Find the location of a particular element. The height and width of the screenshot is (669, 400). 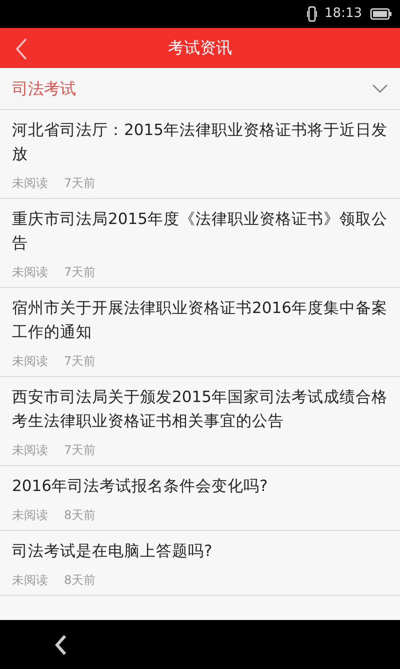

article-item: 河北省司法厅：2015年法律职业资格证书将于近日发放 未阅读 7天前 is located at coordinates (200, 154).